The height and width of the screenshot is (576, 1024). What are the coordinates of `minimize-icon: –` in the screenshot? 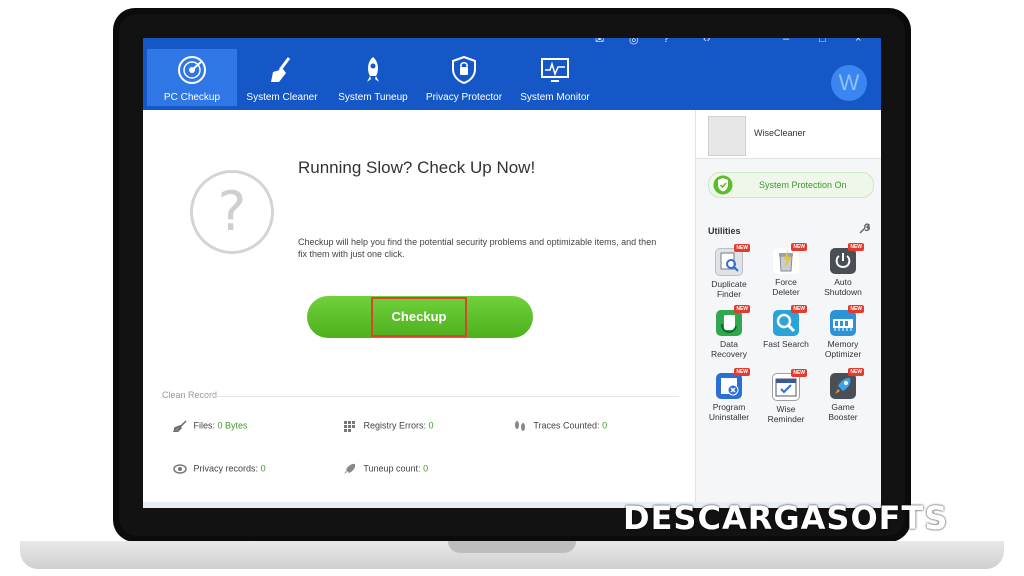 It's located at (786, 41).